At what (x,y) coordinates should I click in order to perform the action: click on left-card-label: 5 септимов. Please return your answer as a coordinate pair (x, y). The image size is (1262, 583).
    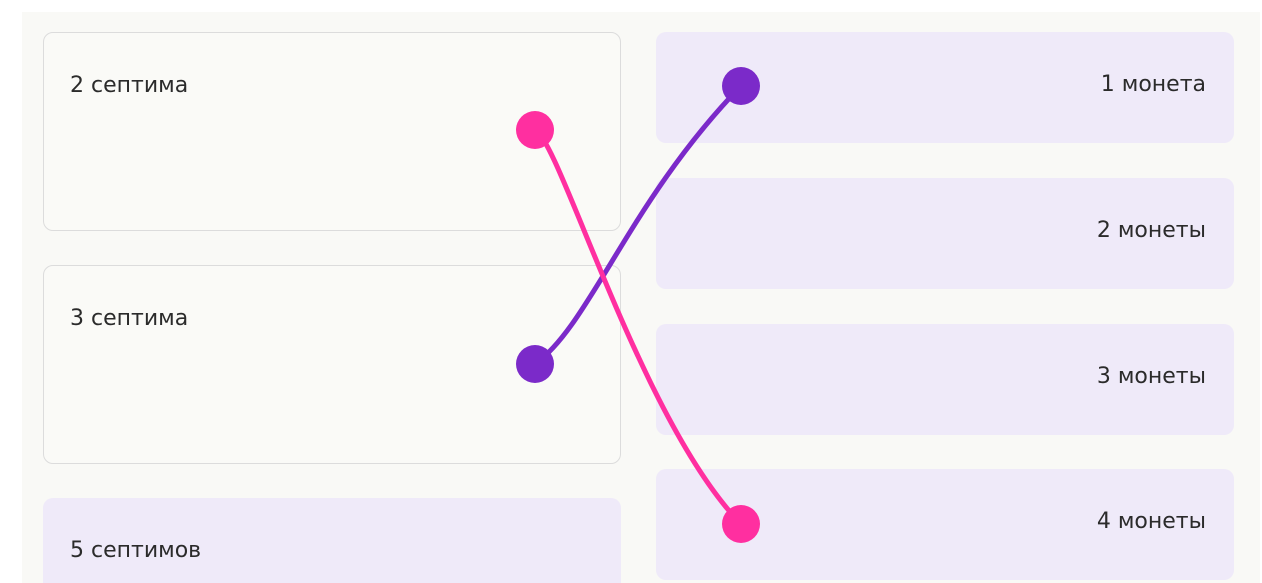
    Looking at the image, I should click on (136, 550).